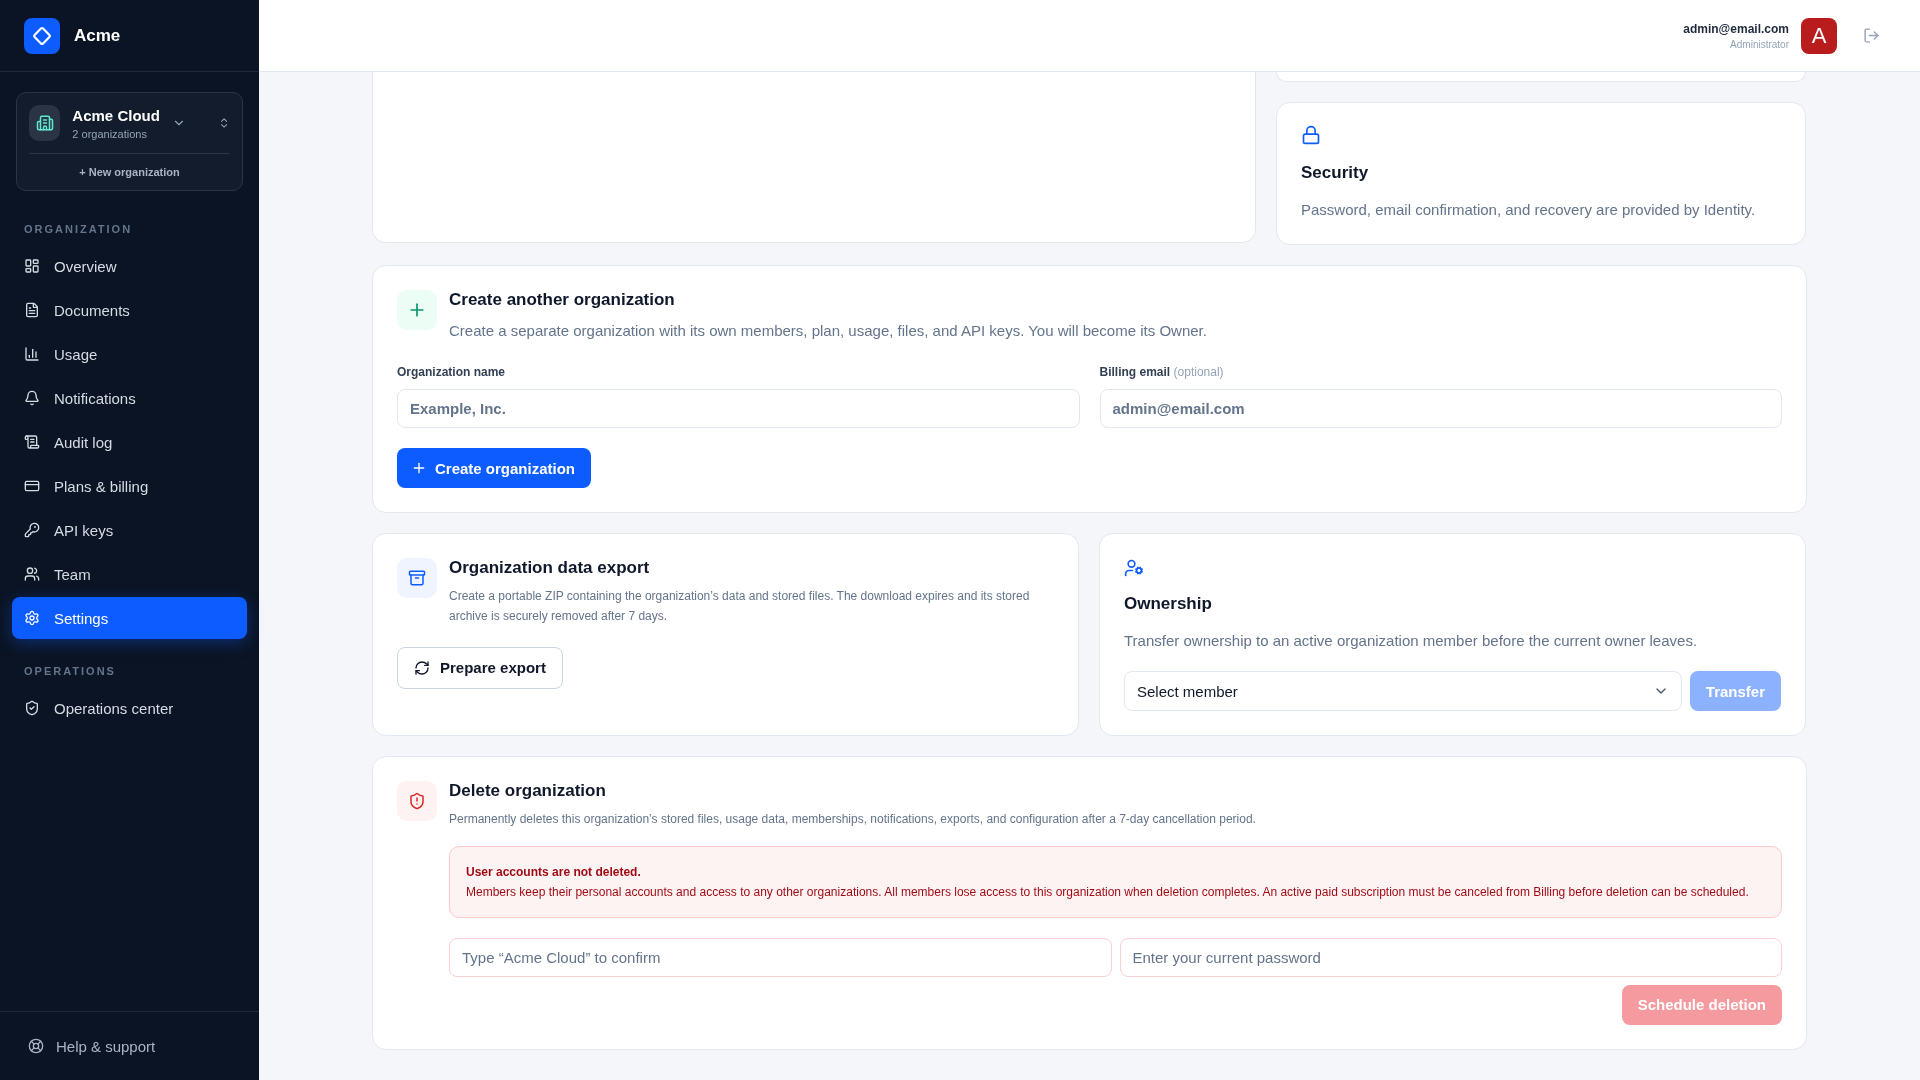 This screenshot has height=1080, width=1920. Describe the element at coordinates (422, 667) in the screenshot. I see `refresh-icon` at that location.